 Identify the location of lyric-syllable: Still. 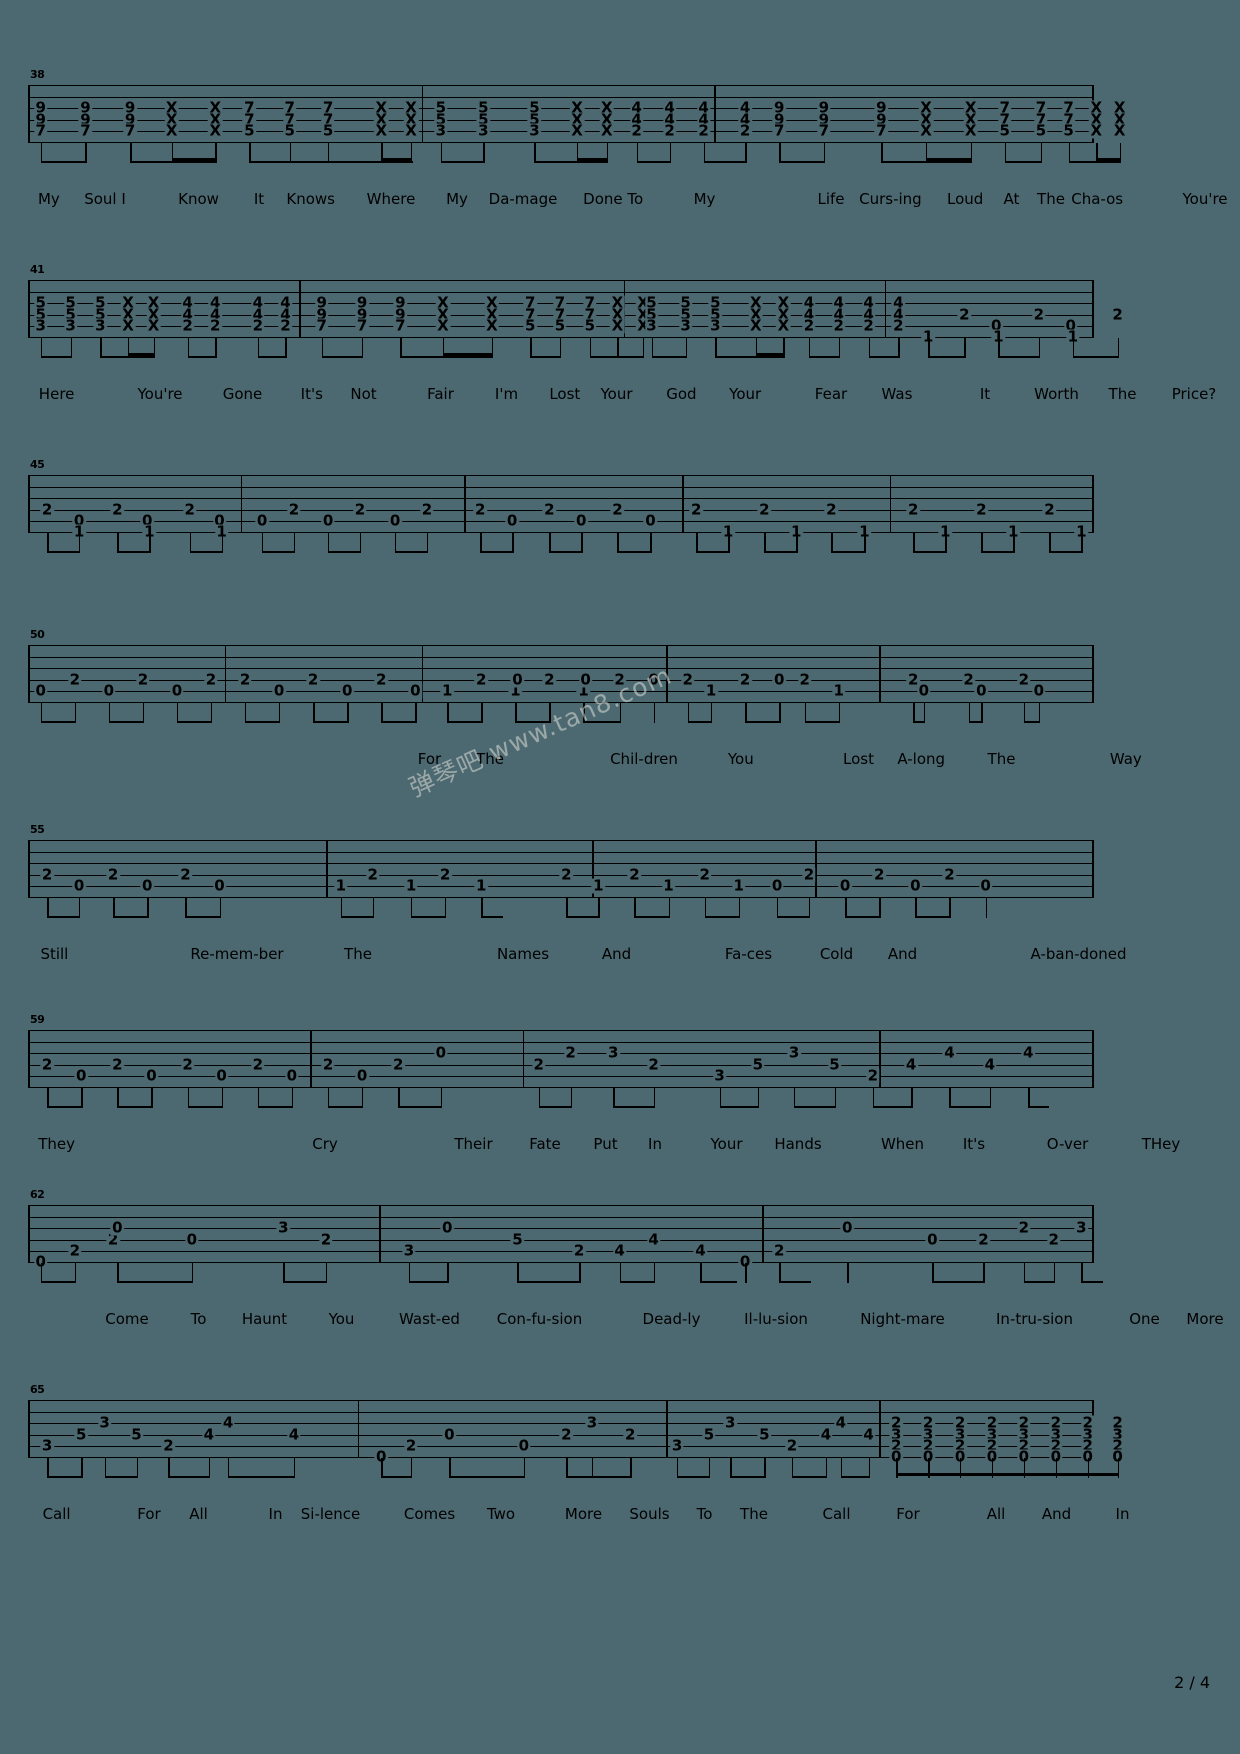
(54, 954).